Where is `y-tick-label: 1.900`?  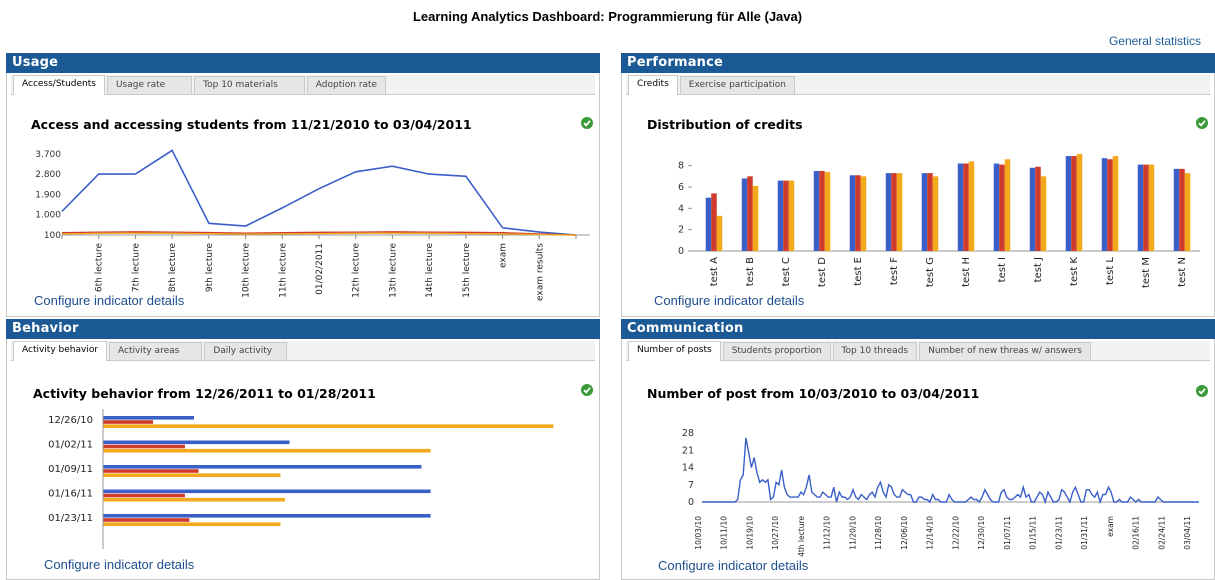
y-tick-label: 1.900 is located at coordinates (48, 195).